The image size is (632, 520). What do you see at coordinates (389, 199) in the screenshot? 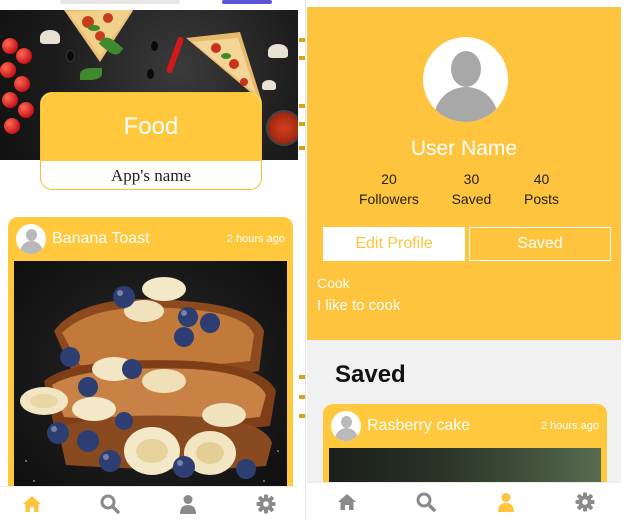
I see `stat-label: Followers` at bounding box center [389, 199].